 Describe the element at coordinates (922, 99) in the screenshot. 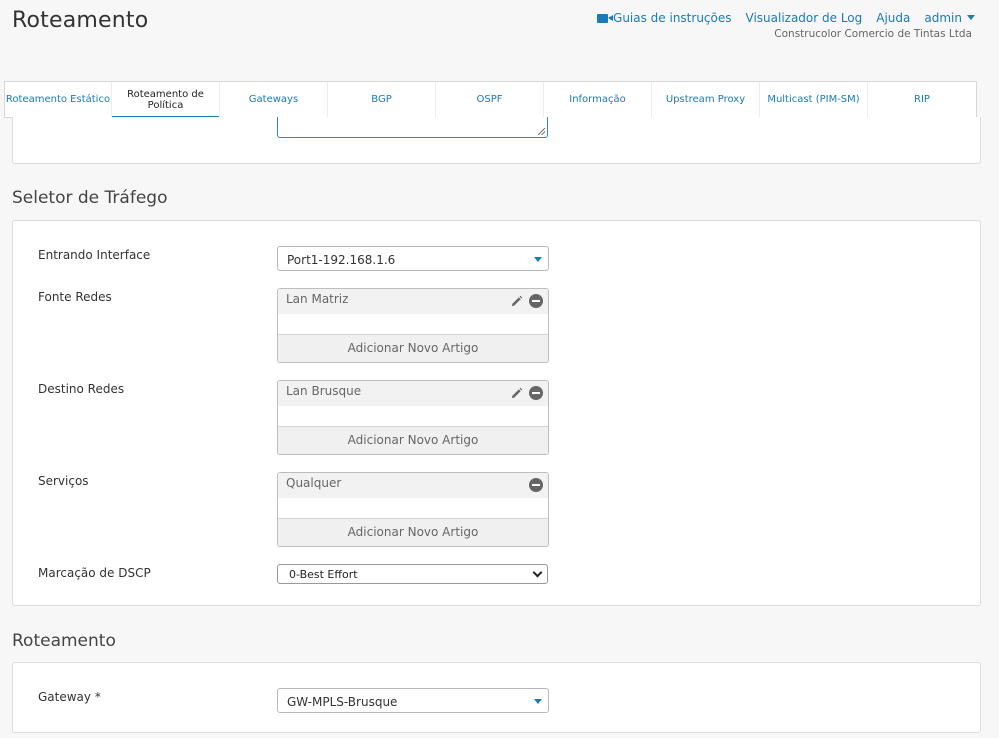

I see `tab-rip: RIP` at that location.